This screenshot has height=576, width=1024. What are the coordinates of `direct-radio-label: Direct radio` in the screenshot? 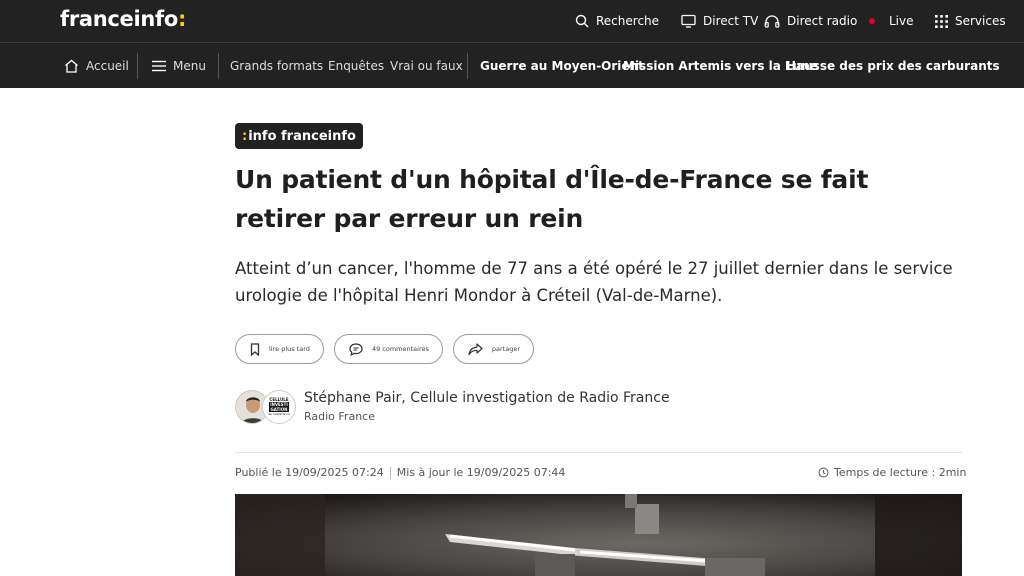 It's located at (822, 21).